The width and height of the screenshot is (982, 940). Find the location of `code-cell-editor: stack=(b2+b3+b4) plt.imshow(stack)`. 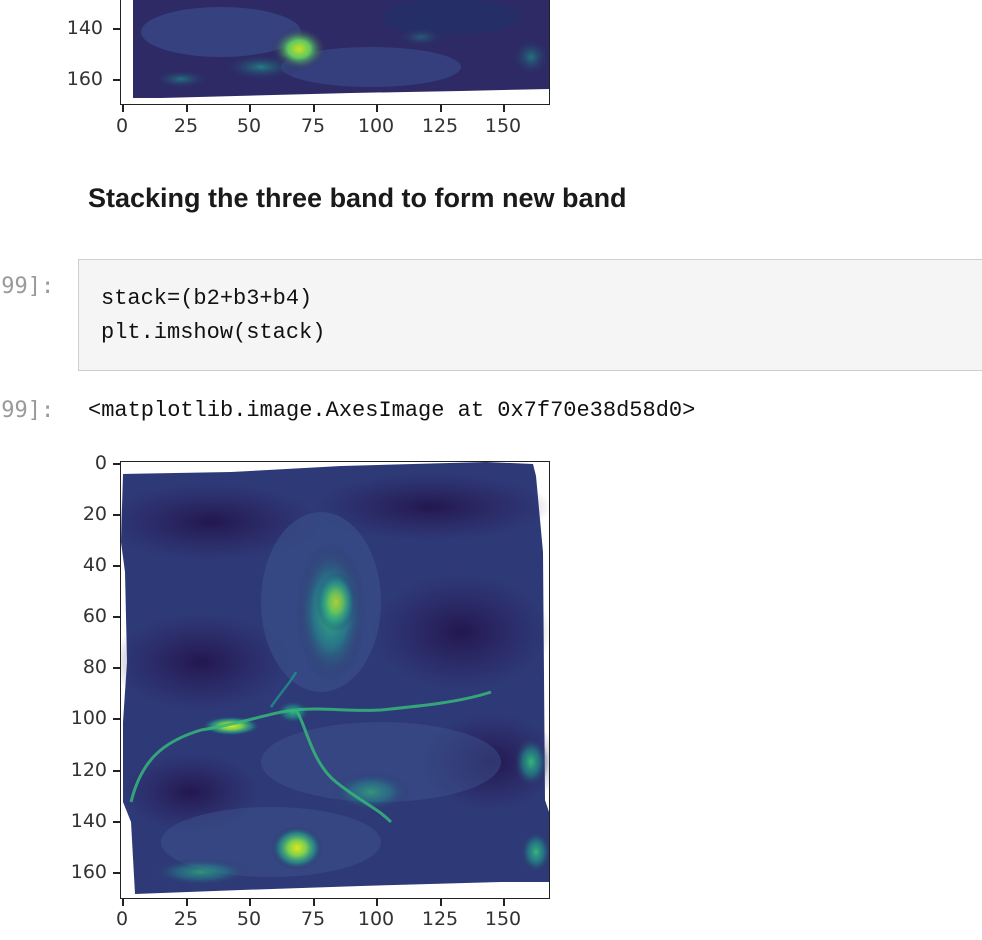

code-cell-editor: stack=(b2+b3+b4) plt.imshow(stack) is located at coordinates (530, 315).